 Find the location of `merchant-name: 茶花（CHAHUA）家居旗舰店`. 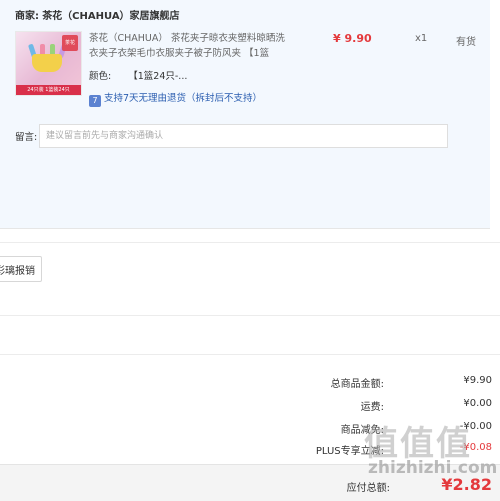

merchant-name: 茶花（CHAHUA）家居旗舰店 is located at coordinates (110, 16).